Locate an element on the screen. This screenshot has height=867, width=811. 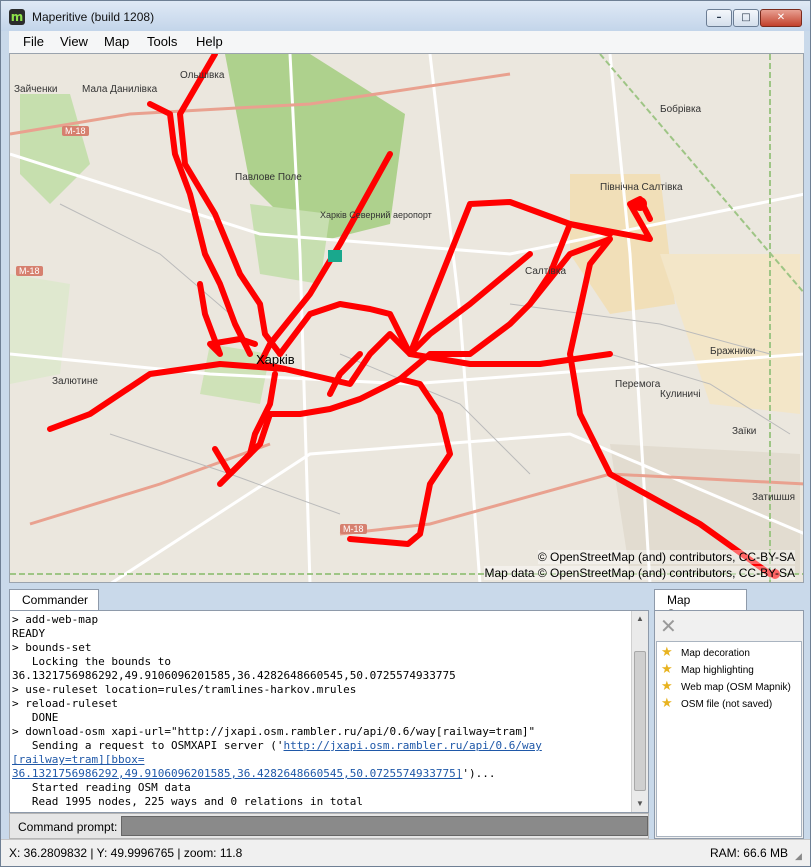
menu-help: Help is located at coordinates (209, 41).